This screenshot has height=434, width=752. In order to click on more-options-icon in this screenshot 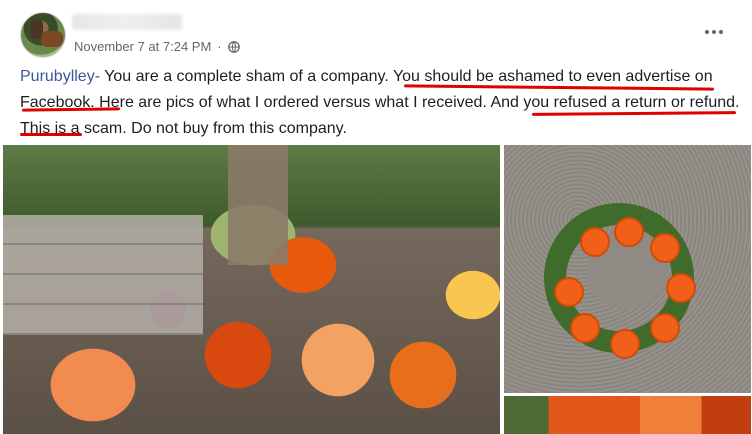, I will do `click(714, 32)`.